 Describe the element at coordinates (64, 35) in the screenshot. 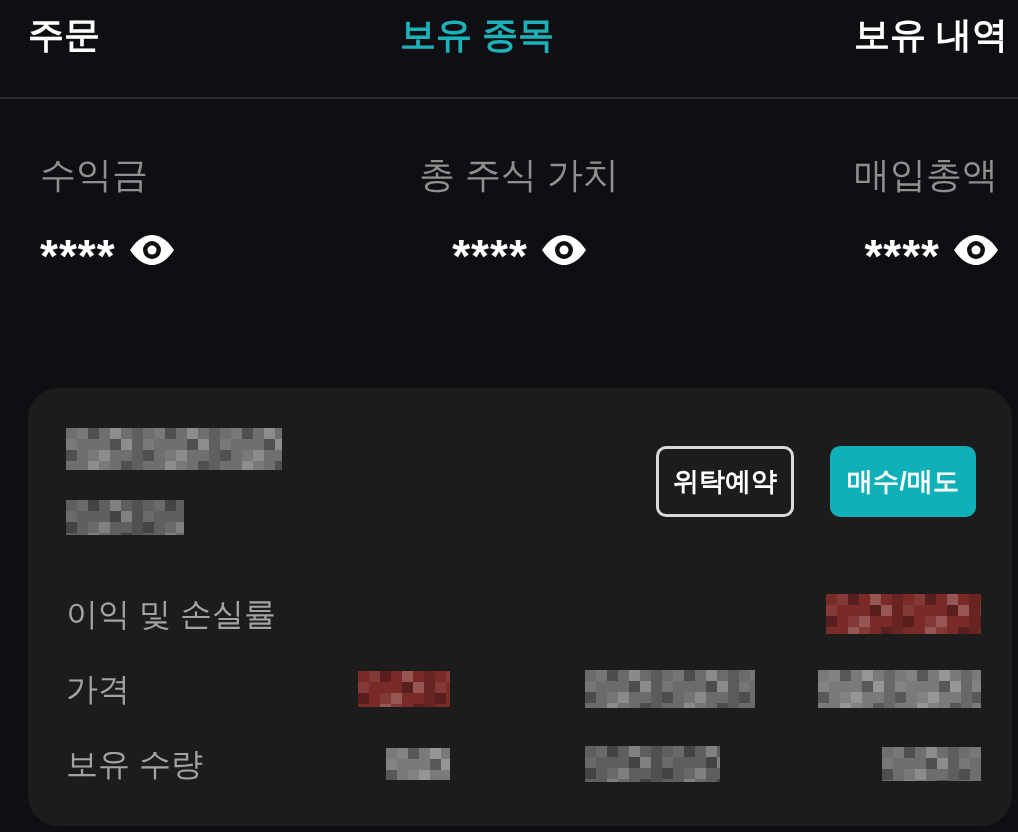

I see `tab: 주문` at that location.